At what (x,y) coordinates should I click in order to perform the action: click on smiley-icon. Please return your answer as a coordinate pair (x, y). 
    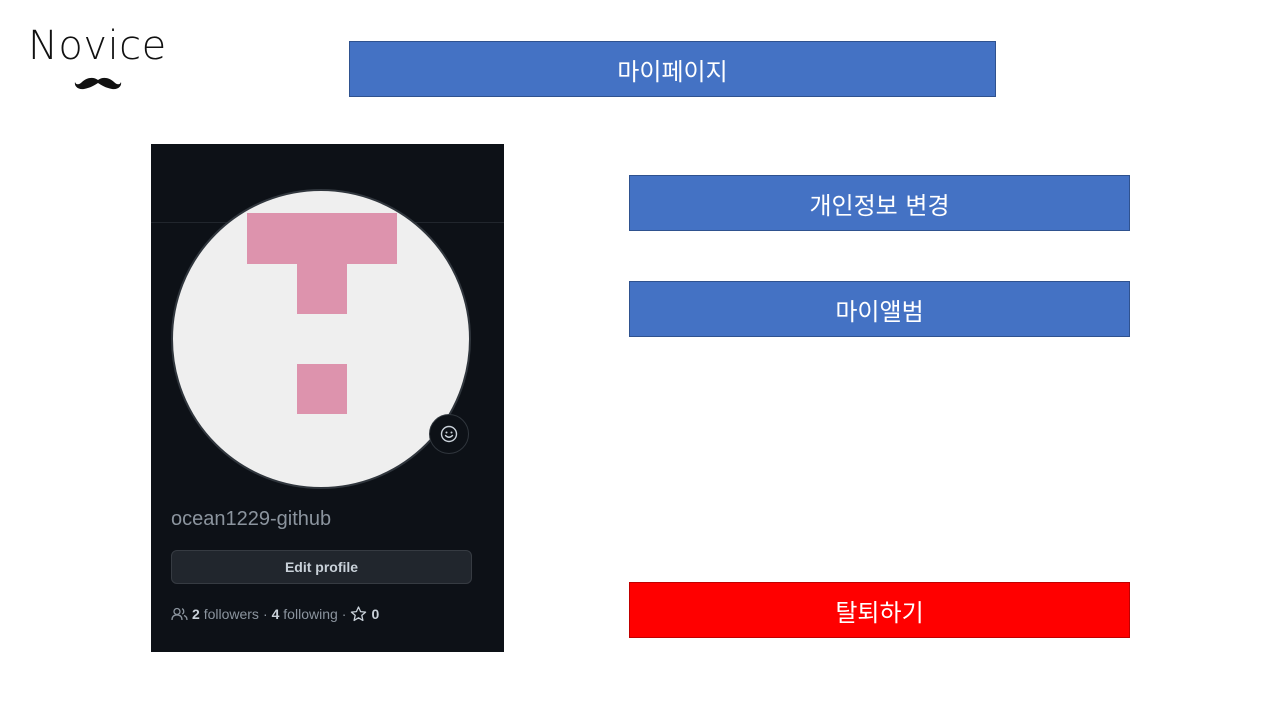
    Looking at the image, I should click on (449, 434).